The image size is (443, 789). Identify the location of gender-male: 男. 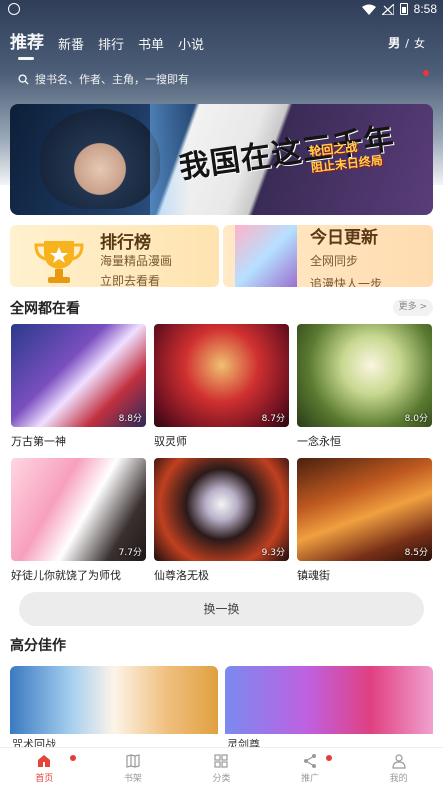
(394, 42).